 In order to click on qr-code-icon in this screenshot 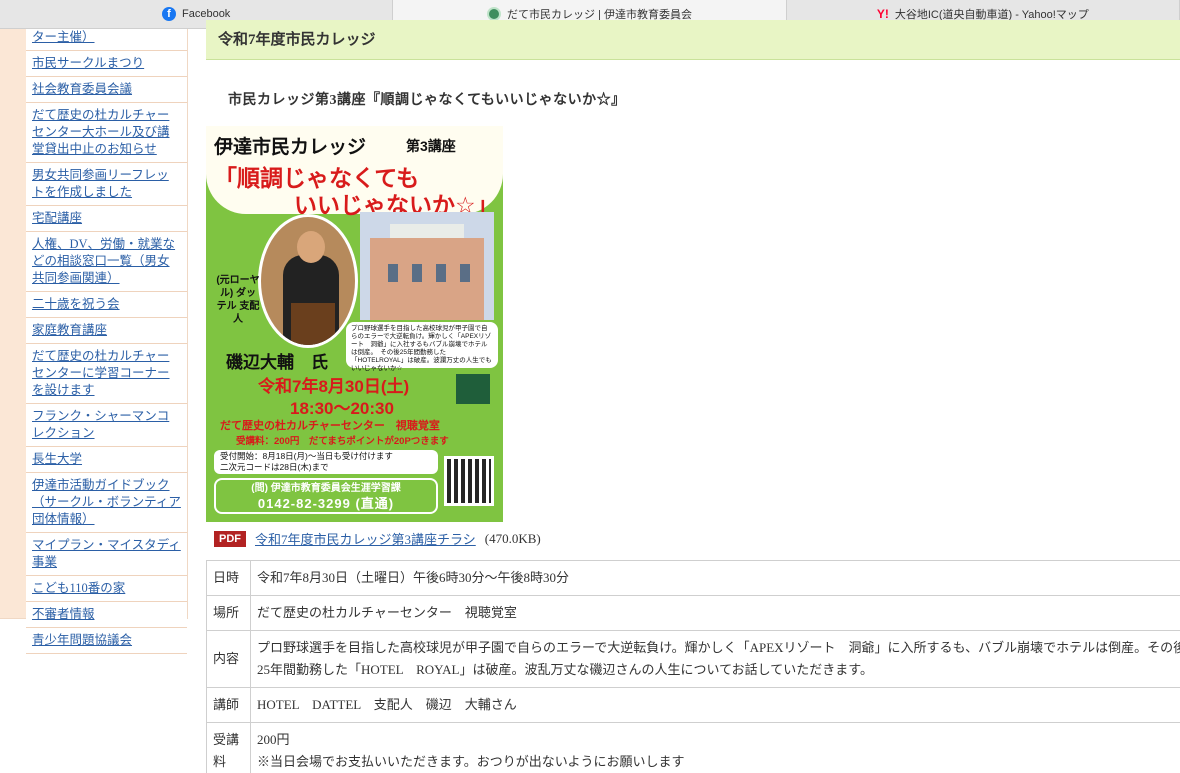, I will do `click(469, 481)`.